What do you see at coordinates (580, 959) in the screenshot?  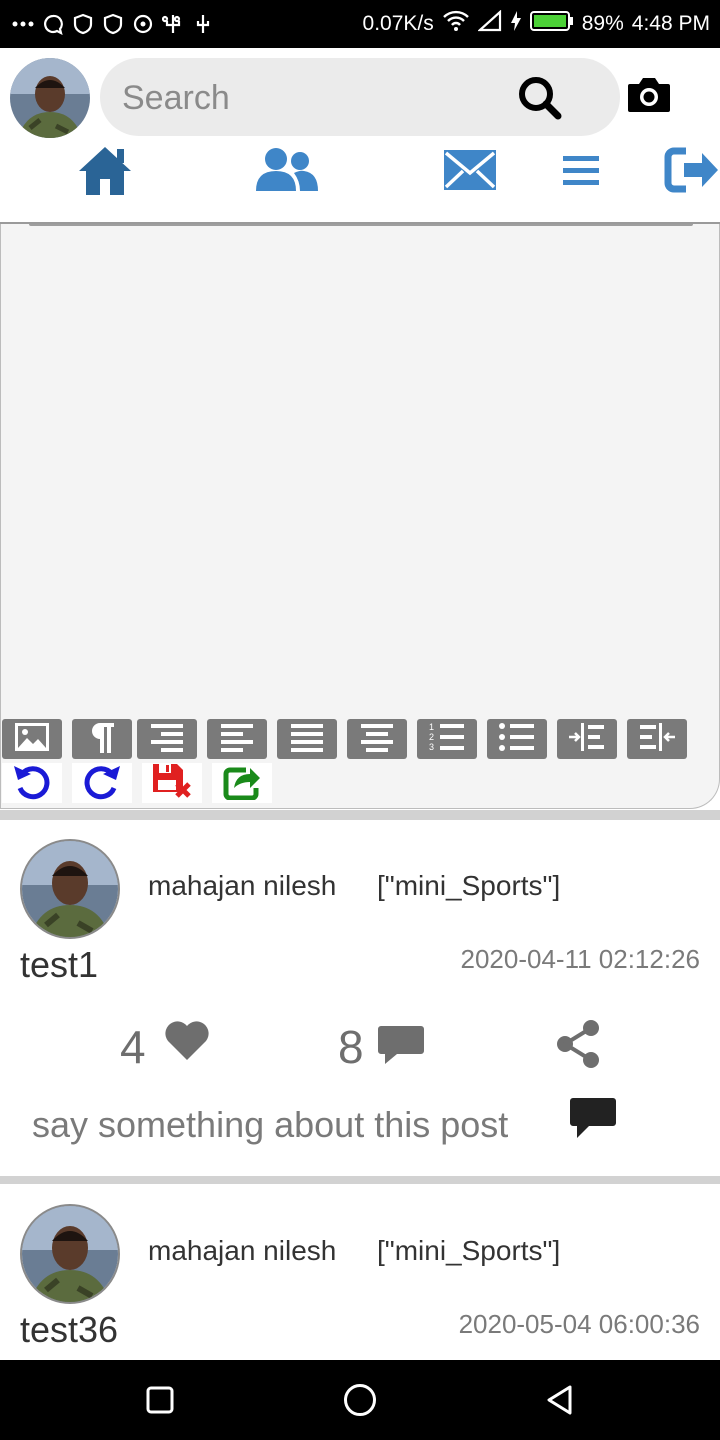 I see `post-date: 2020-04-11 02:12:26` at bounding box center [580, 959].